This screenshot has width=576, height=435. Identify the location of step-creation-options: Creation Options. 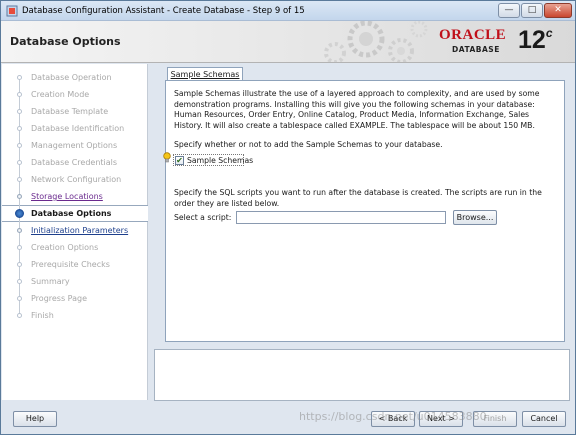
(75, 247).